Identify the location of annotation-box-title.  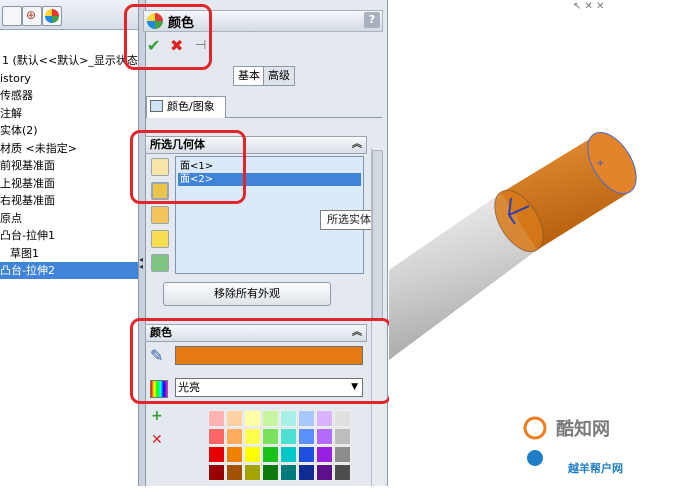
(168, 37).